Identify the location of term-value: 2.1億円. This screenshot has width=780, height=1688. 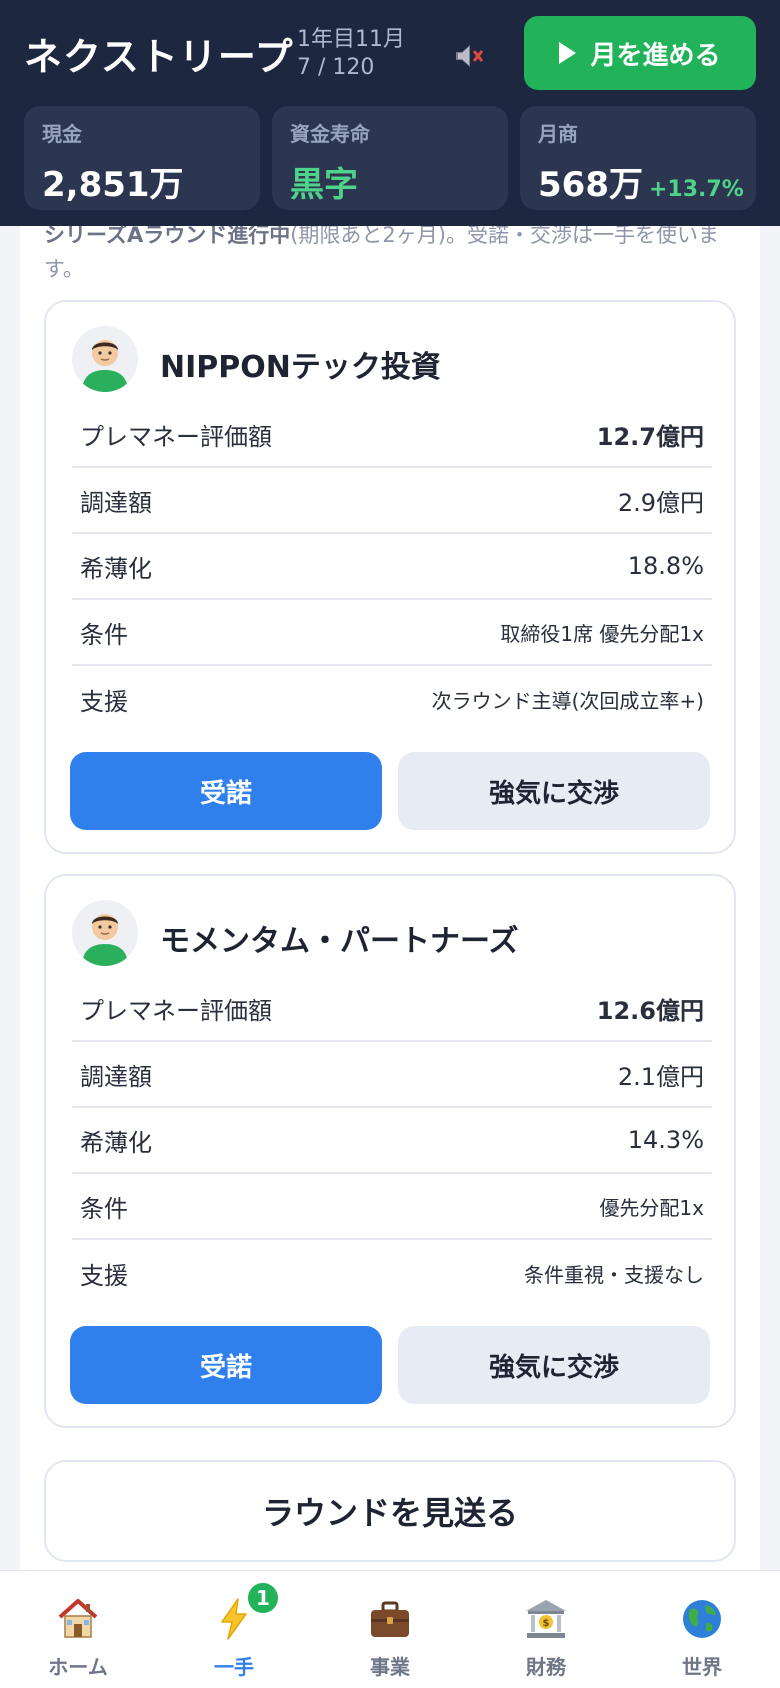
(660, 1076).